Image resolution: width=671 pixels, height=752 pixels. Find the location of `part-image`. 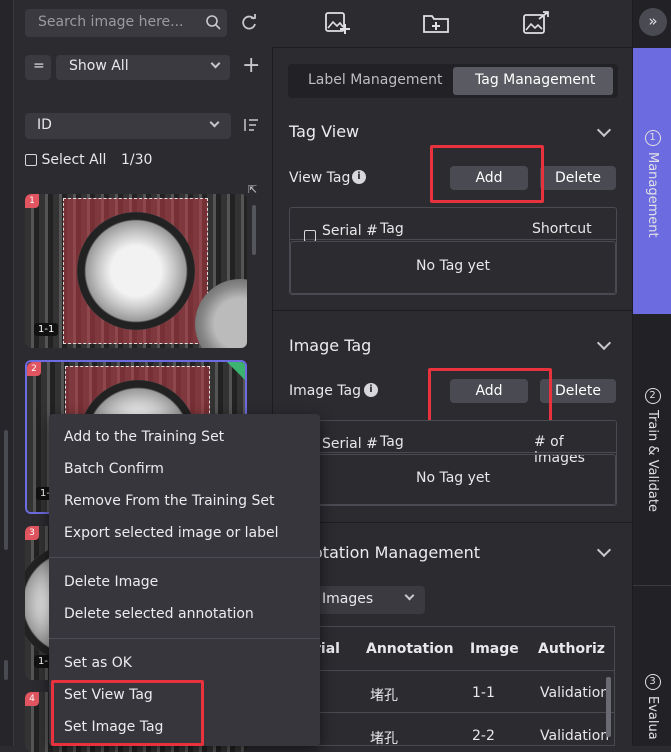

part-image is located at coordinates (136, 271).